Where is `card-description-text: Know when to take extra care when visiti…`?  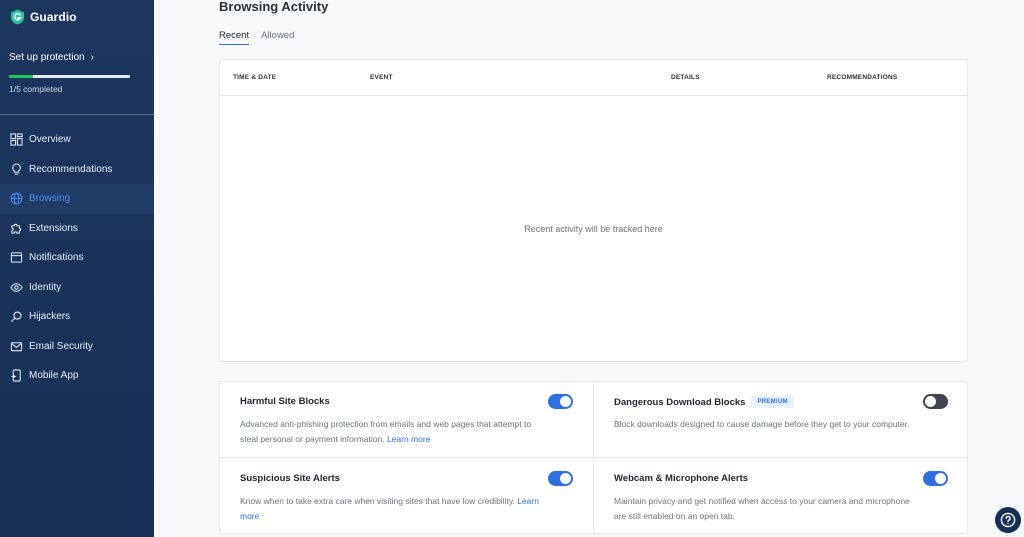 card-description-text: Know when to take extra care when visiti… is located at coordinates (377, 501).